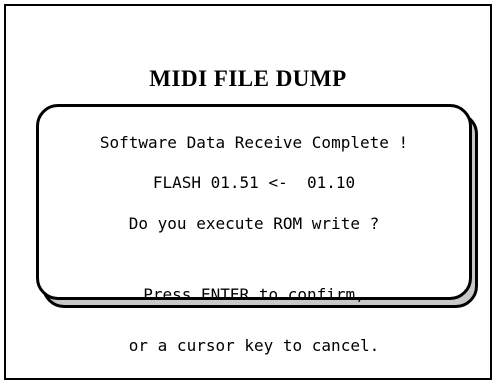 This screenshot has width=498, height=389. Describe the element at coordinates (254, 294) in the screenshot. I see `instruction-line-1: Press ENTER to confirm,` at that location.